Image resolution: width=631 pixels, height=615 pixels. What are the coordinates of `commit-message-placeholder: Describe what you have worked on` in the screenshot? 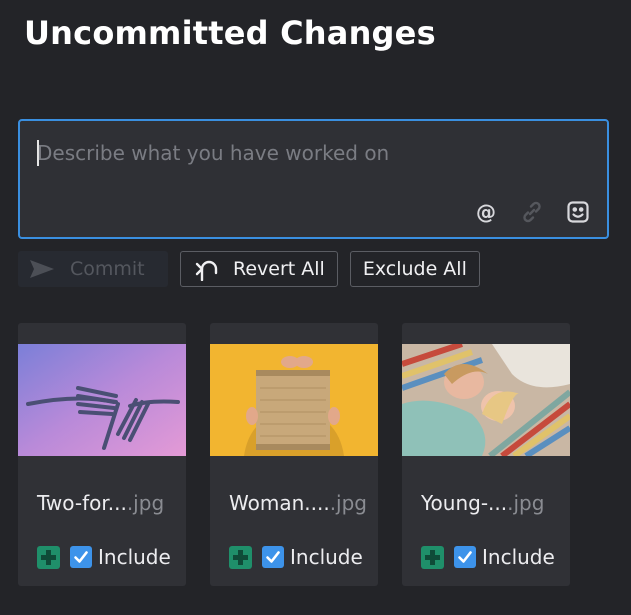 It's located at (213, 153).